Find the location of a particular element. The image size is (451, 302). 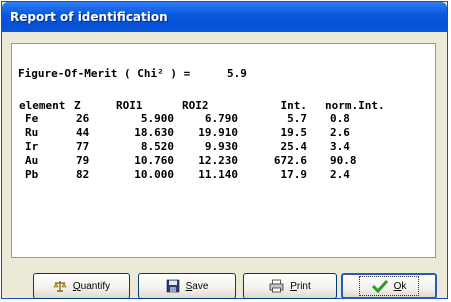

save-label: ave is located at coordinates (200, 286).